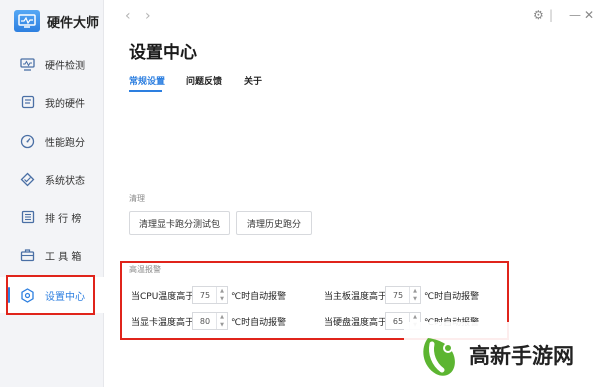  Describe the element at coordinates (440, 357) in the screenshot. I see `leaf-logo-icon` at that location.